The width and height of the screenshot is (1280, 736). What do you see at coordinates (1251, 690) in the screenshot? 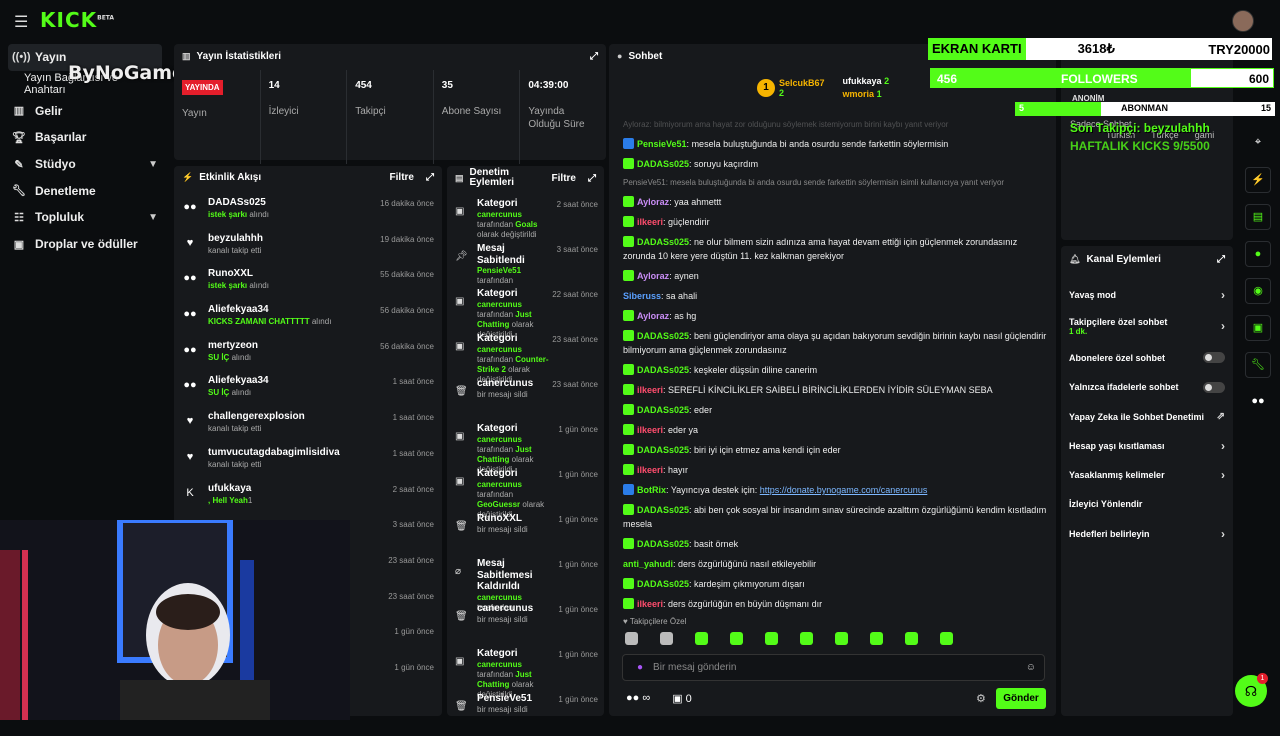
I see `support-chat-button: ☊ 1` at bounding box center [1251, 690].